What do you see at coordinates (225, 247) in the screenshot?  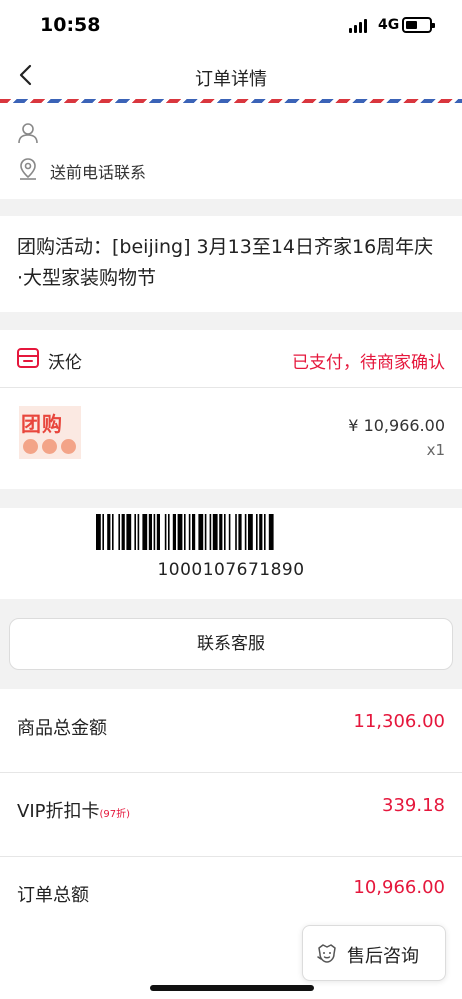 I see `activity-line-1: 团购活动：[beijing] 3月13至14日齐家16周年庆` at bounding box center [225, 247].